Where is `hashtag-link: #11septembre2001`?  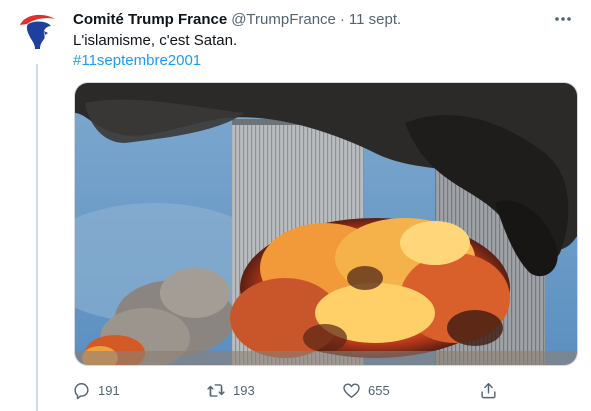 hashtag-link: #11septembre2001 is located at coordinates (137, 61).